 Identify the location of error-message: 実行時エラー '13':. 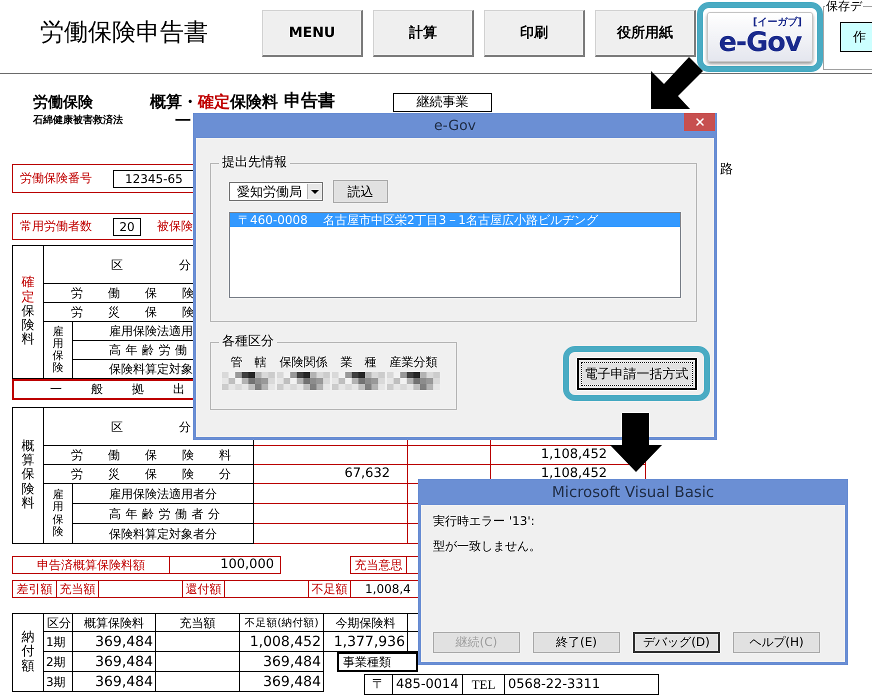
(484, 521).